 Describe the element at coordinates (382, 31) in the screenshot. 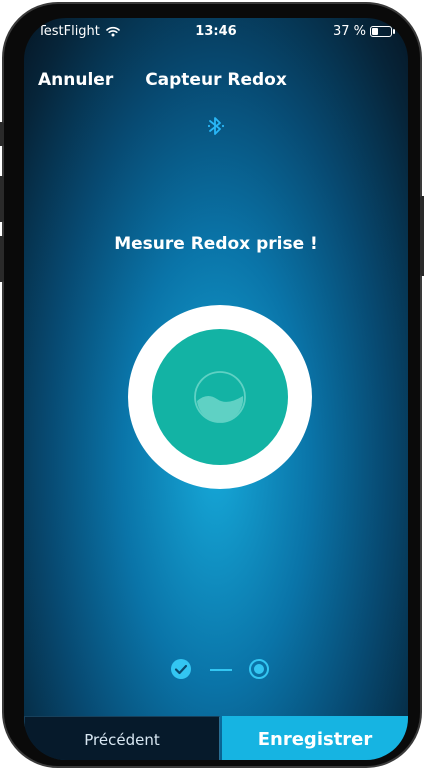

I see `battery-icon` at that location.